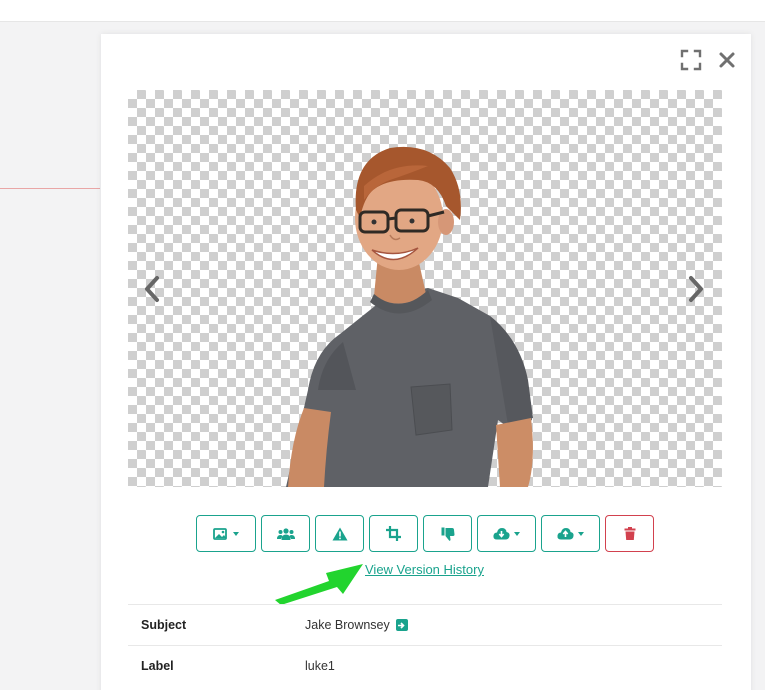 This screenshot has width=765, height=690. I want to click on image-menu-button, so click(226, 533).